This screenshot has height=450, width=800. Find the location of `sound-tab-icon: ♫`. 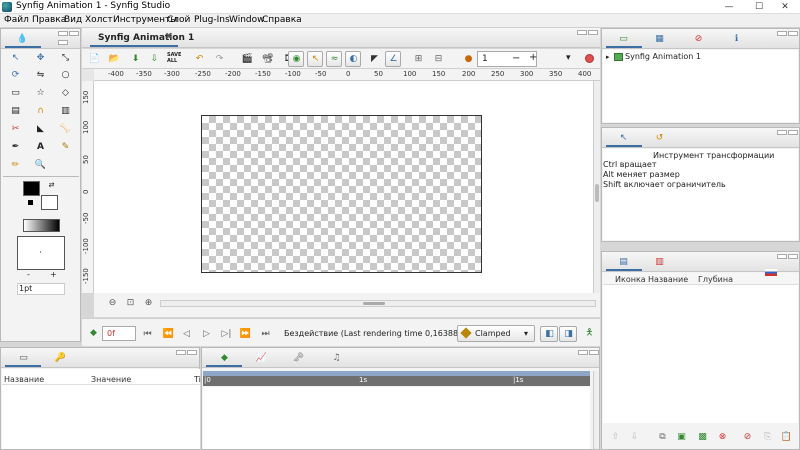

sound-tab-icon: ♫ is located at coordinates (336, 358).